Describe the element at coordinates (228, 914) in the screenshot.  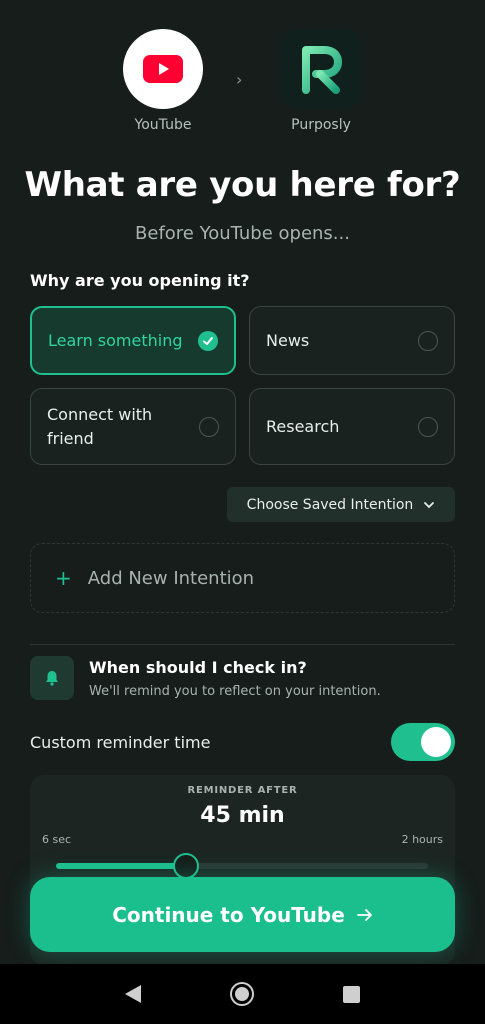
I see `continue-button-label: Continue to YouTube` at that location.